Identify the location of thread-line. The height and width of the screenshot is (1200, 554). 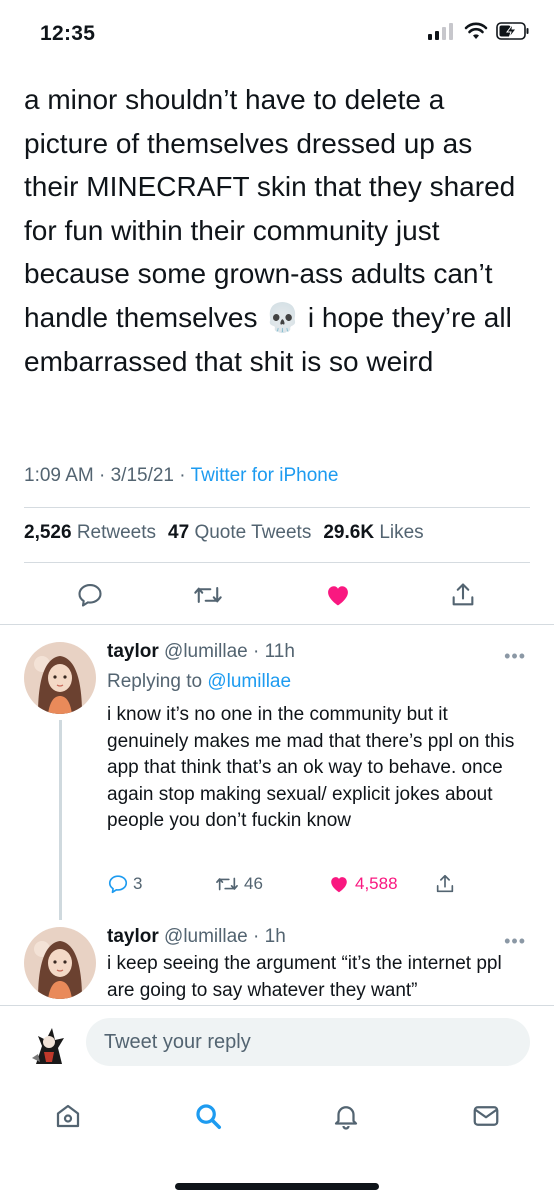
(60, 820).